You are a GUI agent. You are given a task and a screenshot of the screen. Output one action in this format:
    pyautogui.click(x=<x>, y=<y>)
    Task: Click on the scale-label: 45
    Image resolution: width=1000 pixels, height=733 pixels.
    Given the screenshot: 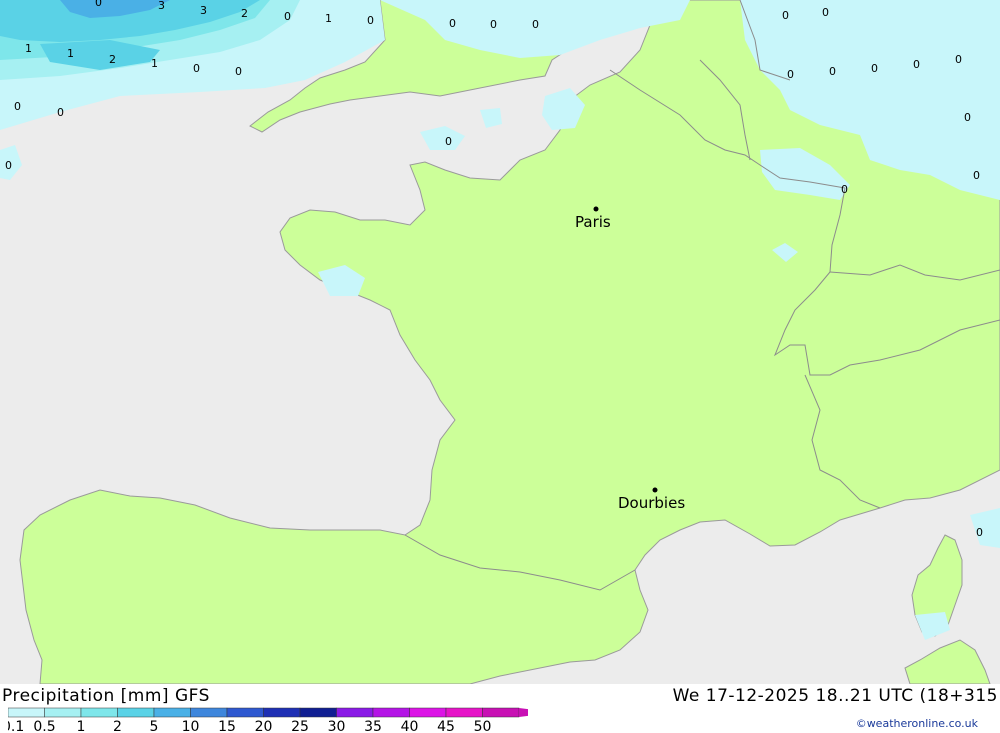 What is the action you would take?
    pyautogui.click(x=446, y=726)
    